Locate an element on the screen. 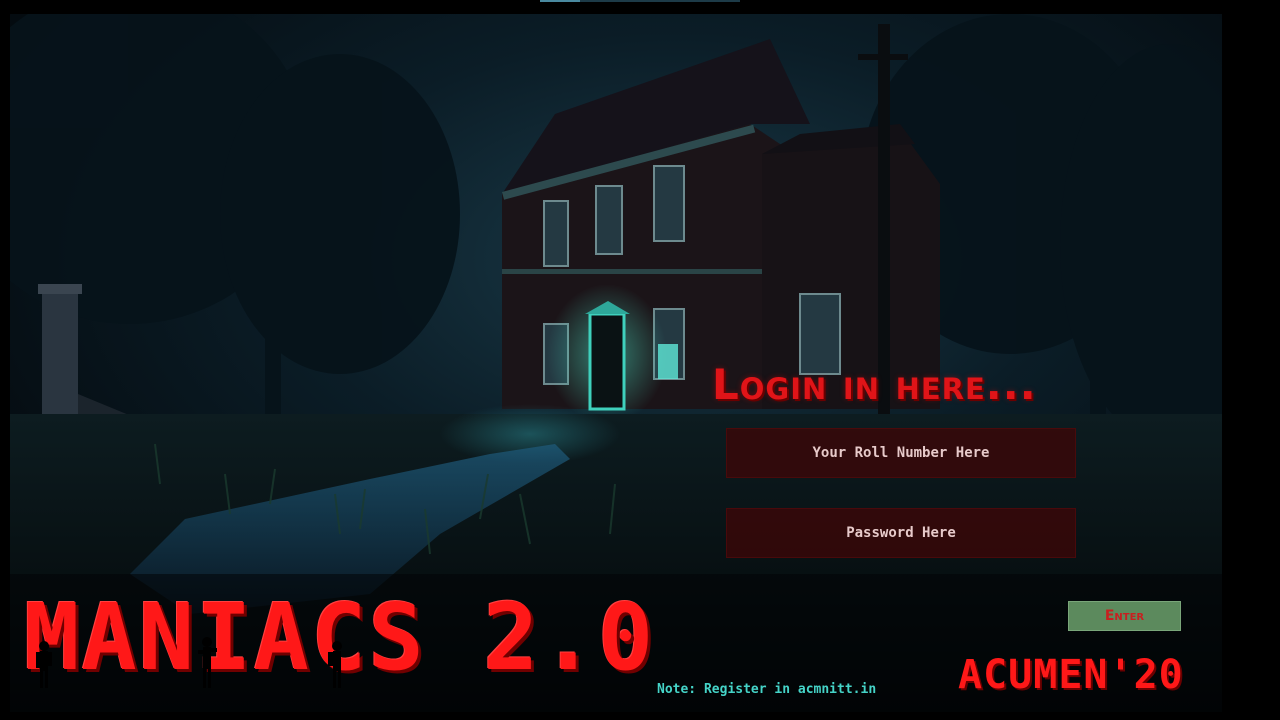  frame-right-shade is located at coordinates (1251, 360).